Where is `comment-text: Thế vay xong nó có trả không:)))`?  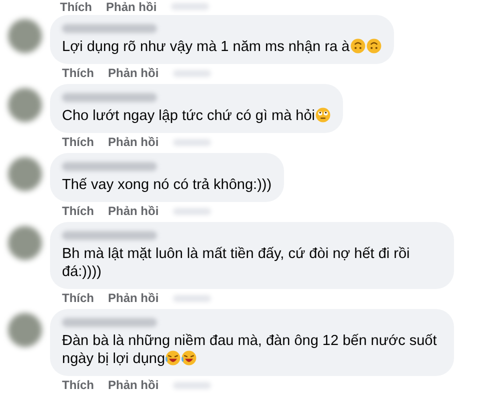 comment-text: Thế vay xong nó có trả không:))) is located at coordinates (167, 185).